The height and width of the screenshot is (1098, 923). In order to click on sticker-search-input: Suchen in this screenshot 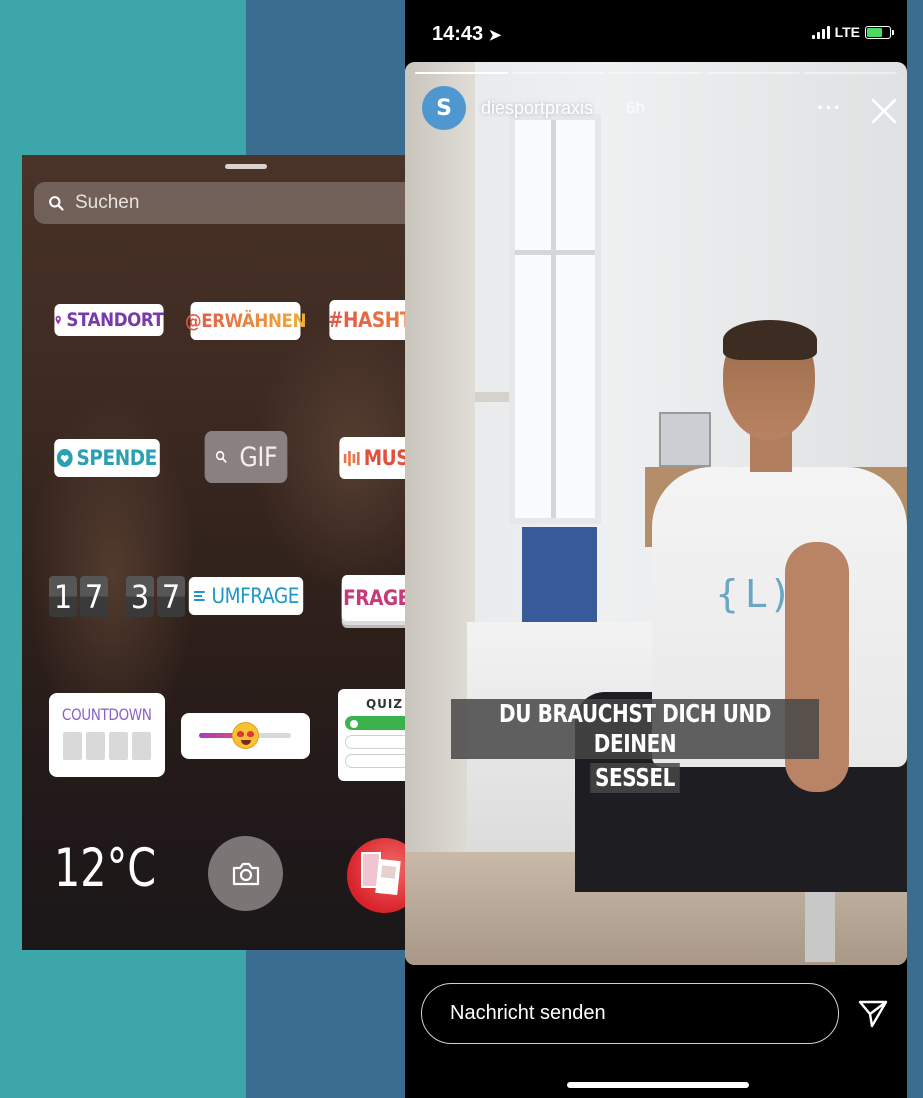, I will do `click(245, 203)`.